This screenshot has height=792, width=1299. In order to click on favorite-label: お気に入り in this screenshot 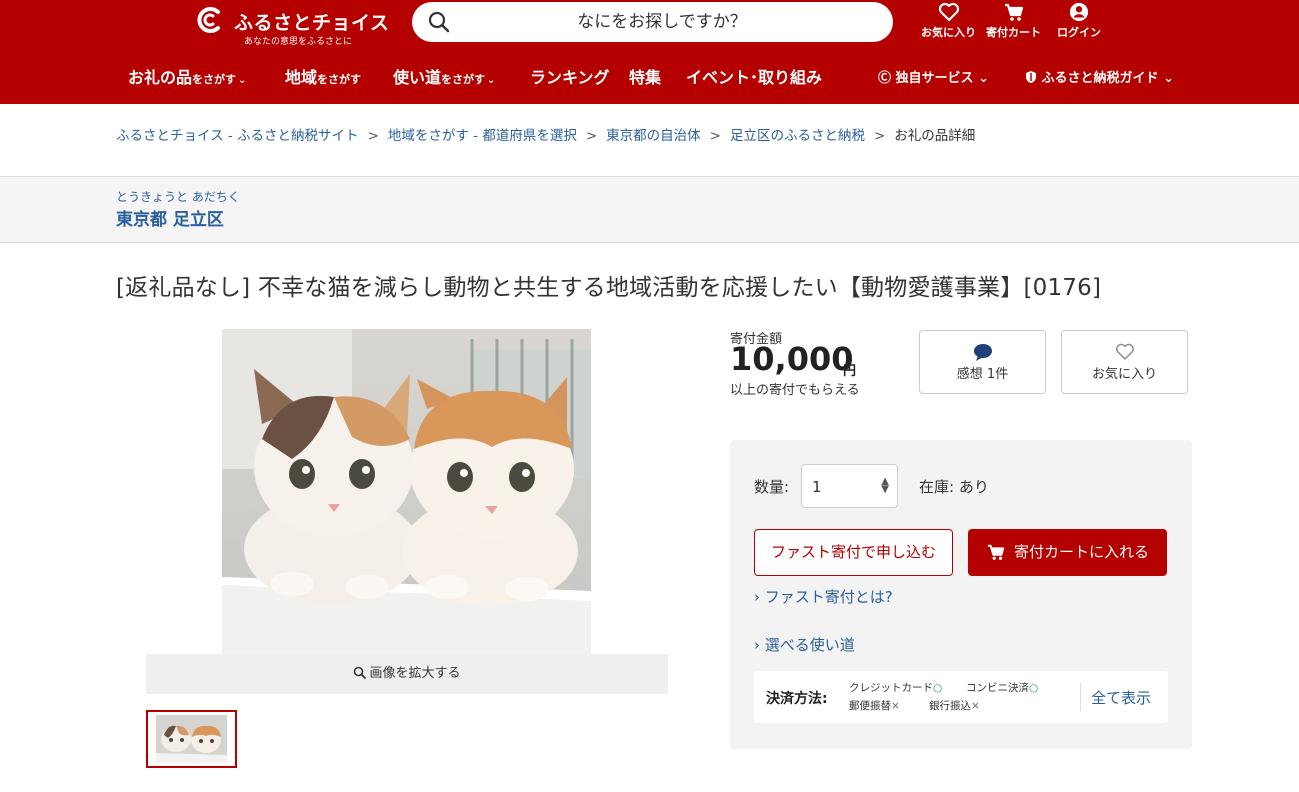, I will do `click(1124, 374)`.